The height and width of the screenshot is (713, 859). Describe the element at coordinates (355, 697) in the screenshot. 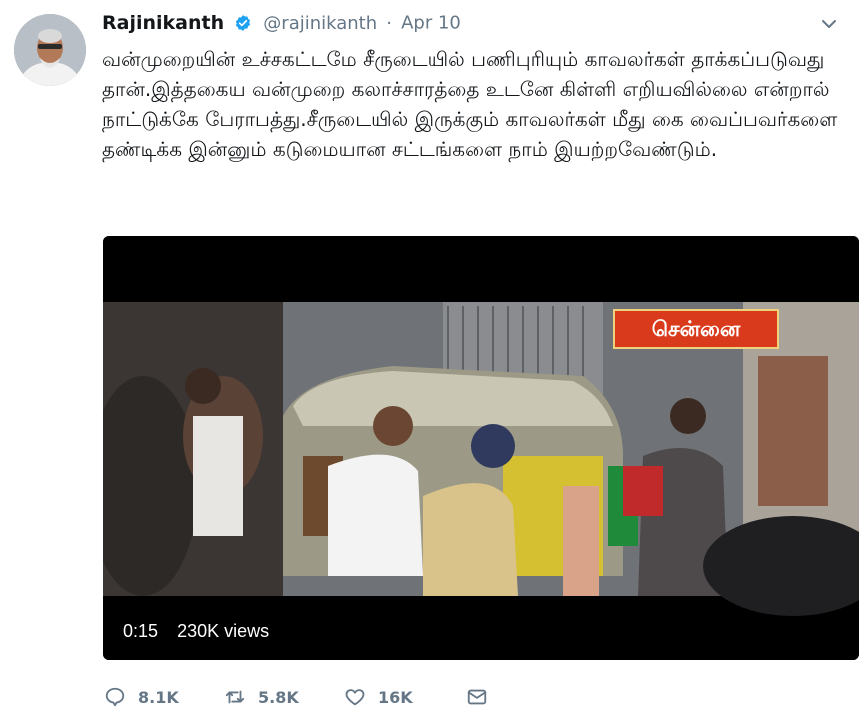

I see `heart-icon` at that location.